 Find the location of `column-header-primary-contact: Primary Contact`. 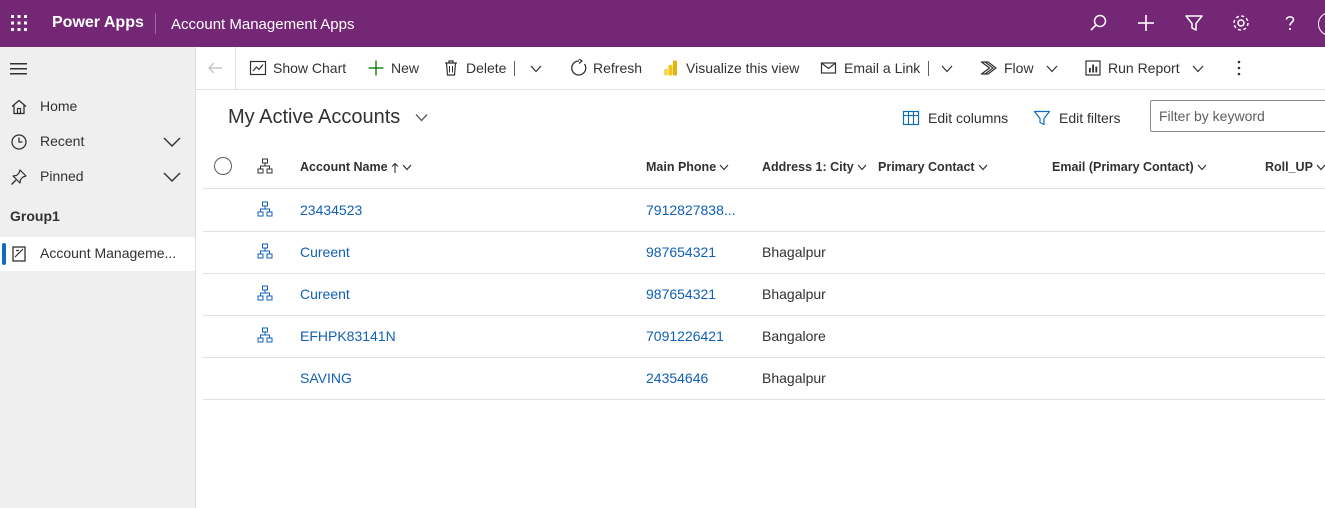

column-header-primary-contact: Primary Contact is located at coordinates (933, 167).